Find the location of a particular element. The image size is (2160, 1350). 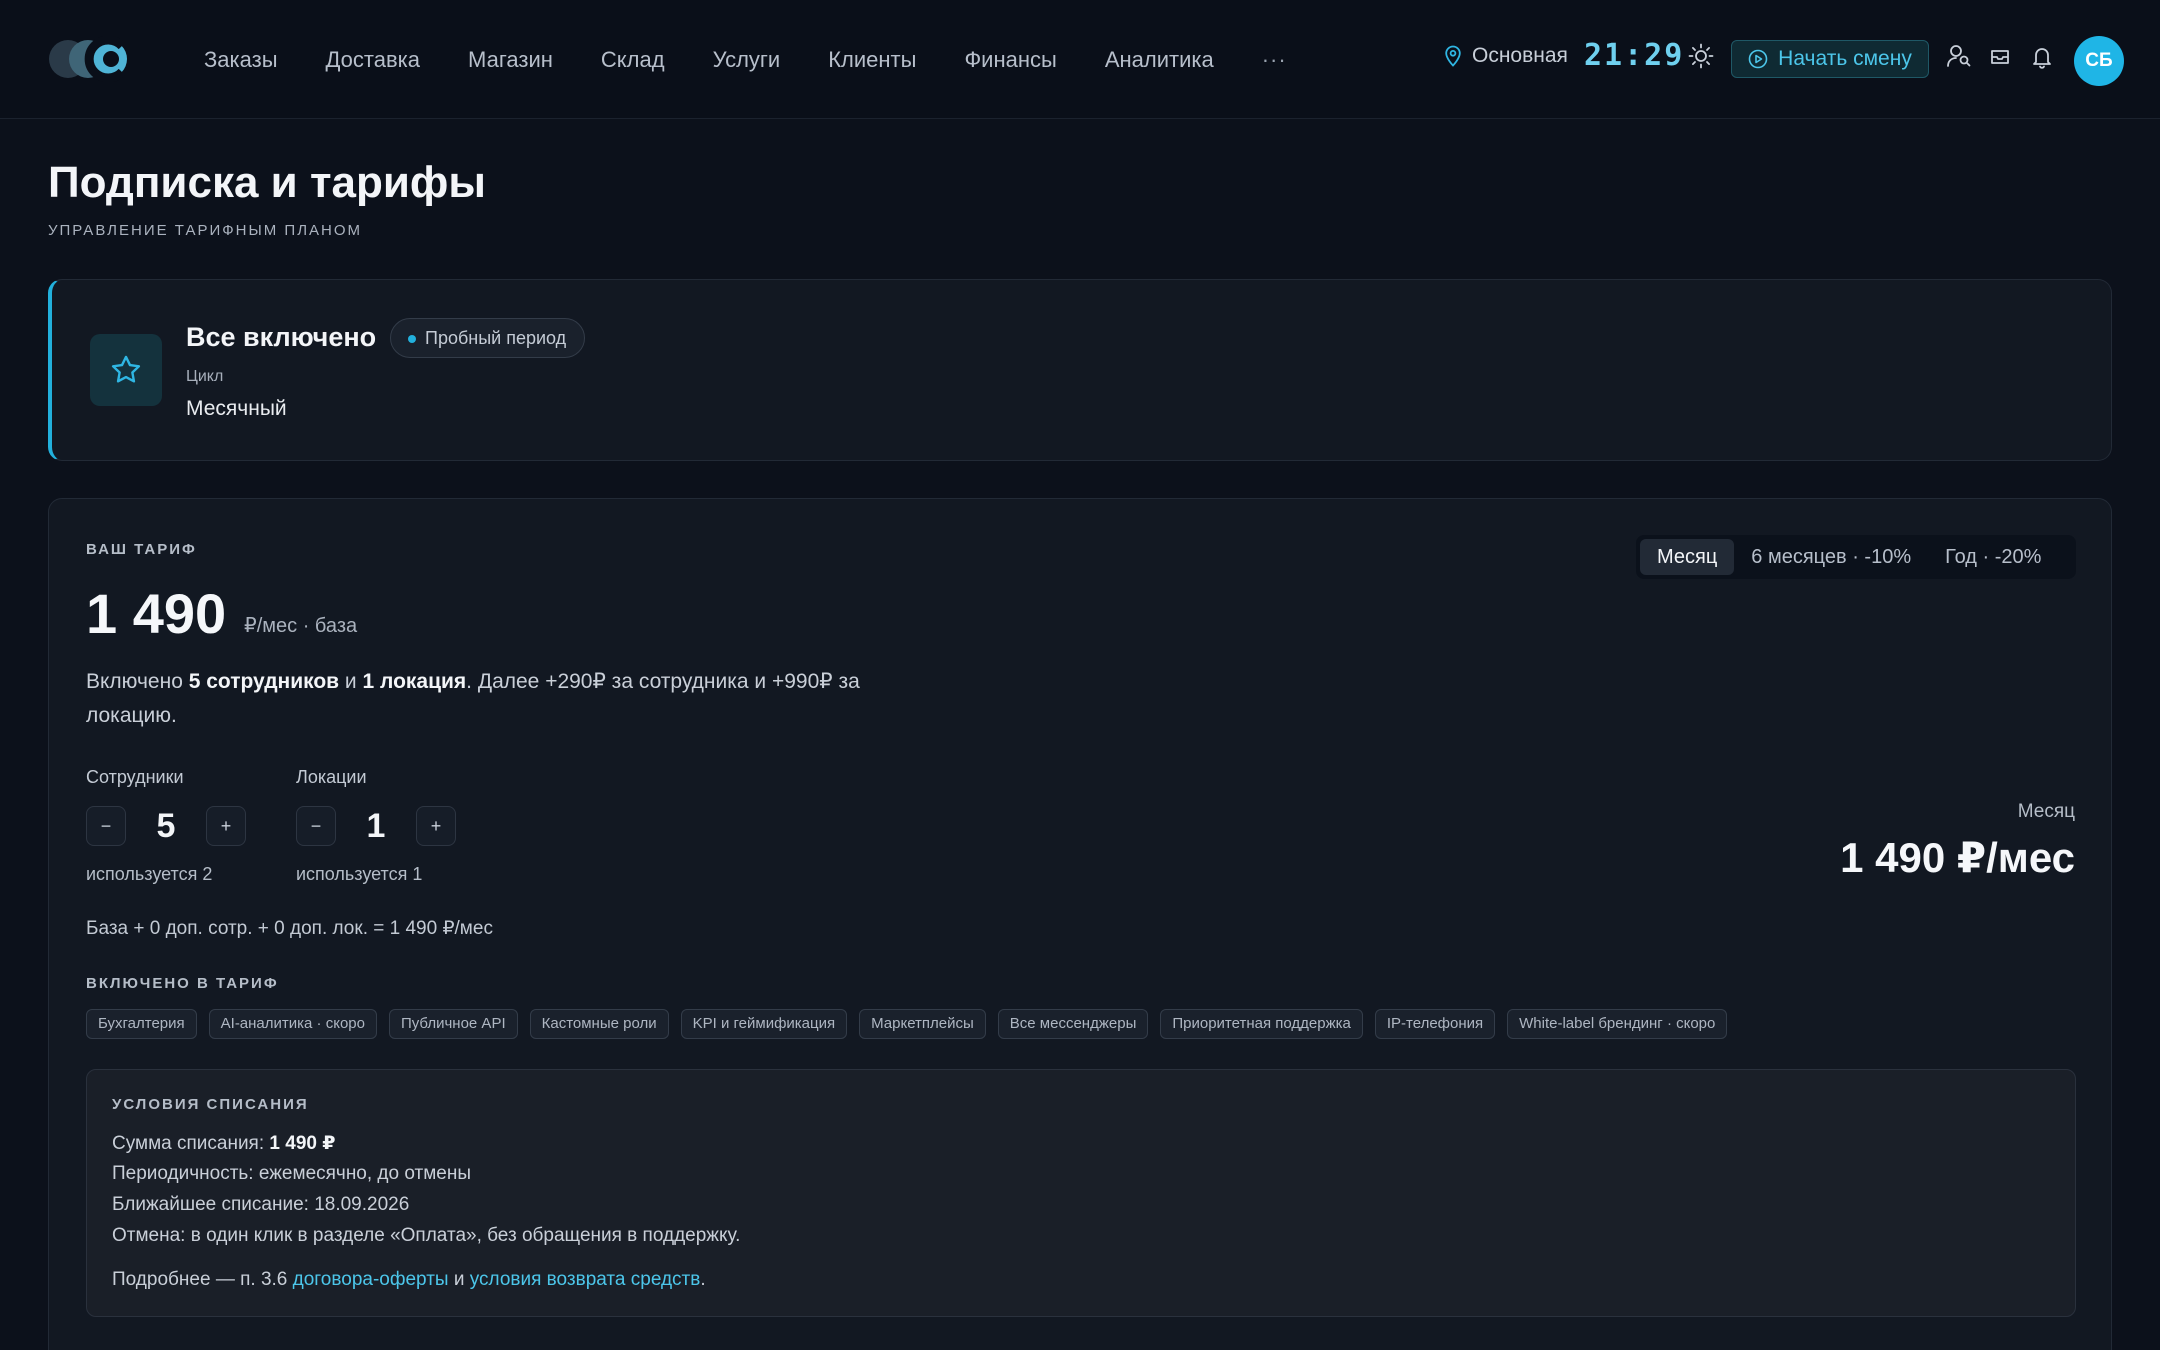

nav-item-delivery: Доставка is located at coordinates (373, 60).